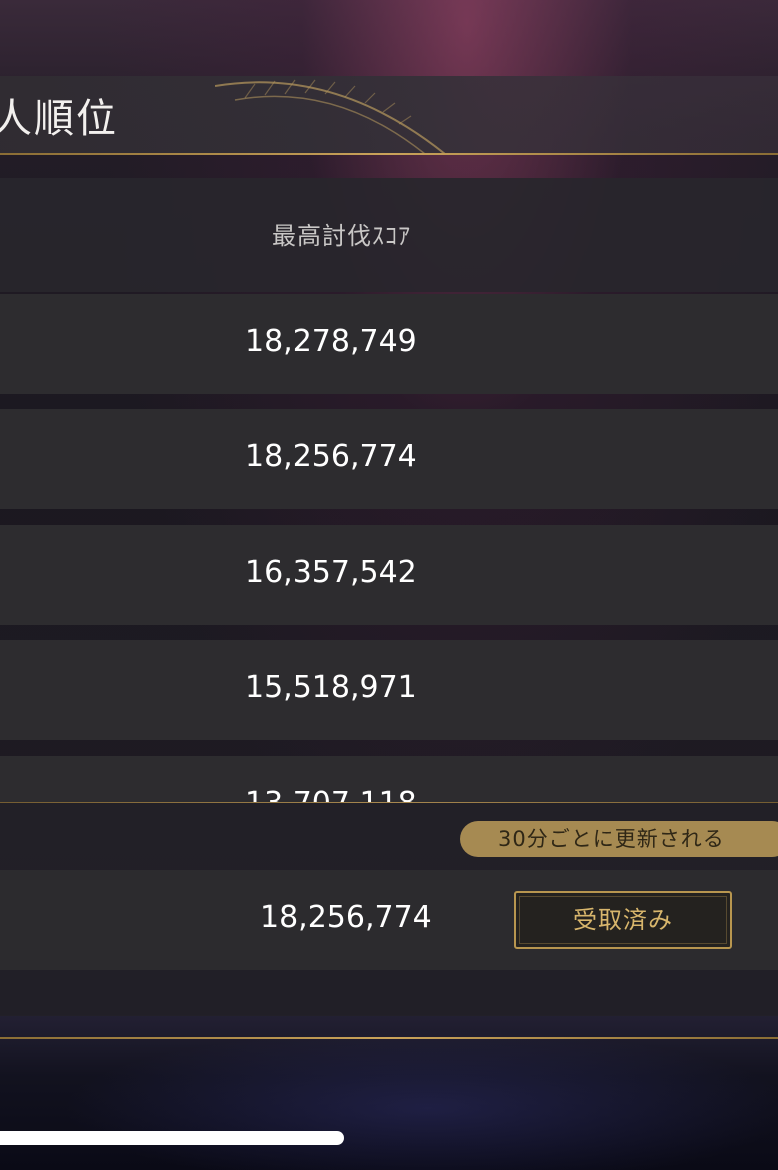 This screenshot has height=1170, width=778. I want to click on table-row: 16,357,542, so click(389, 575).